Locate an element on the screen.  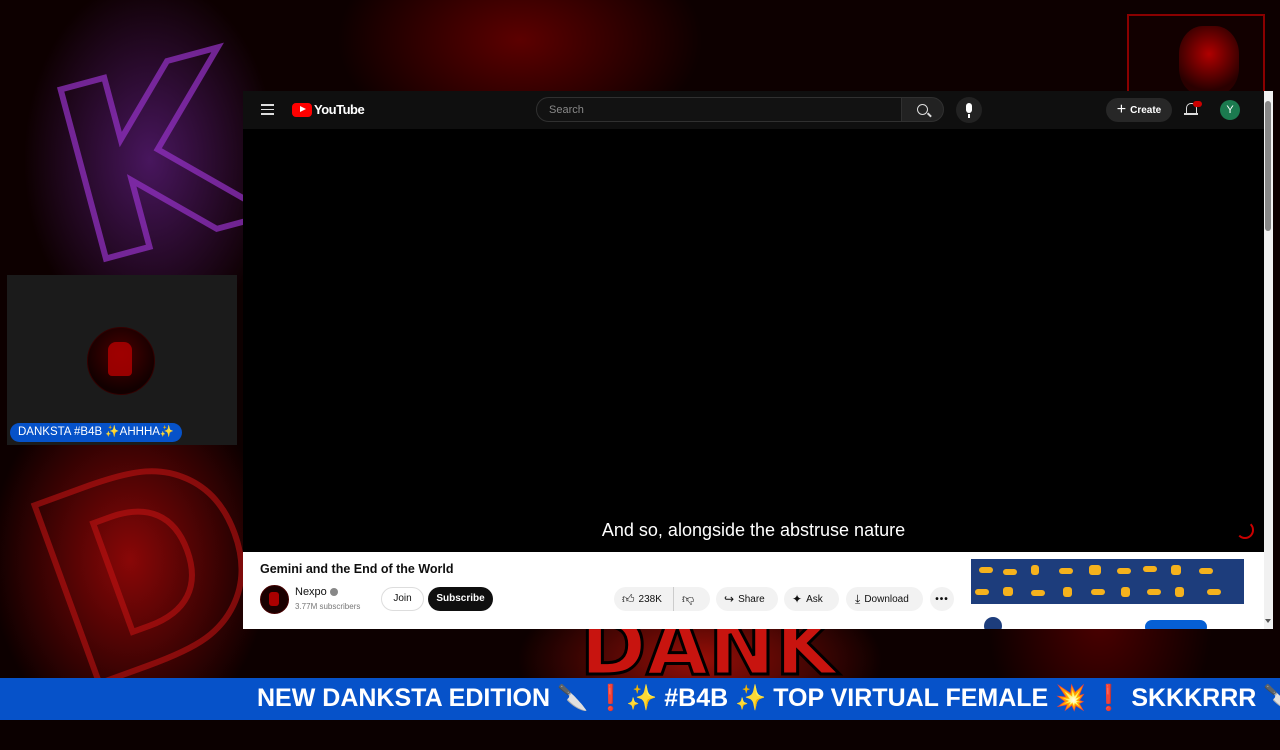
channel-name-row: Nexpo is located at coordinates (316, 592).